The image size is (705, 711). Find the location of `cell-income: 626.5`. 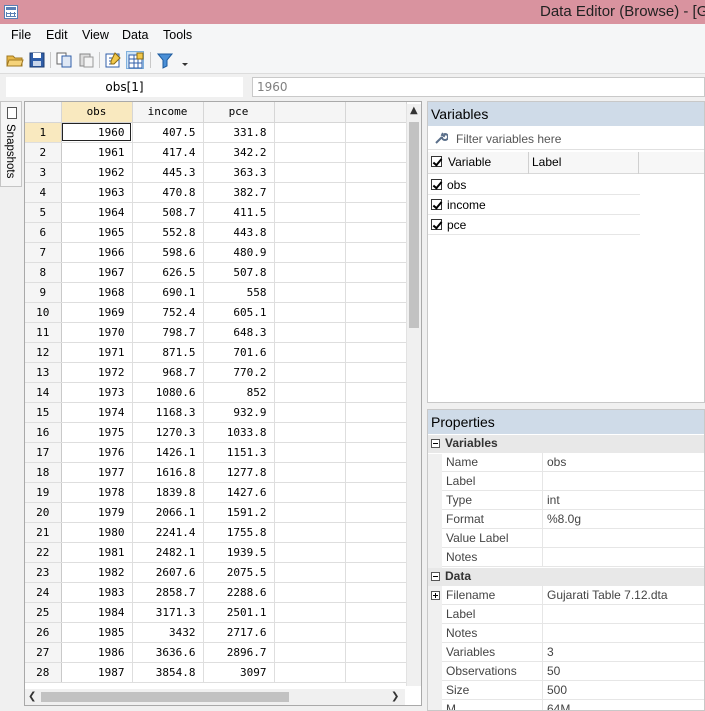

cell-income: 626.5 is located at coordinates (168, 272).